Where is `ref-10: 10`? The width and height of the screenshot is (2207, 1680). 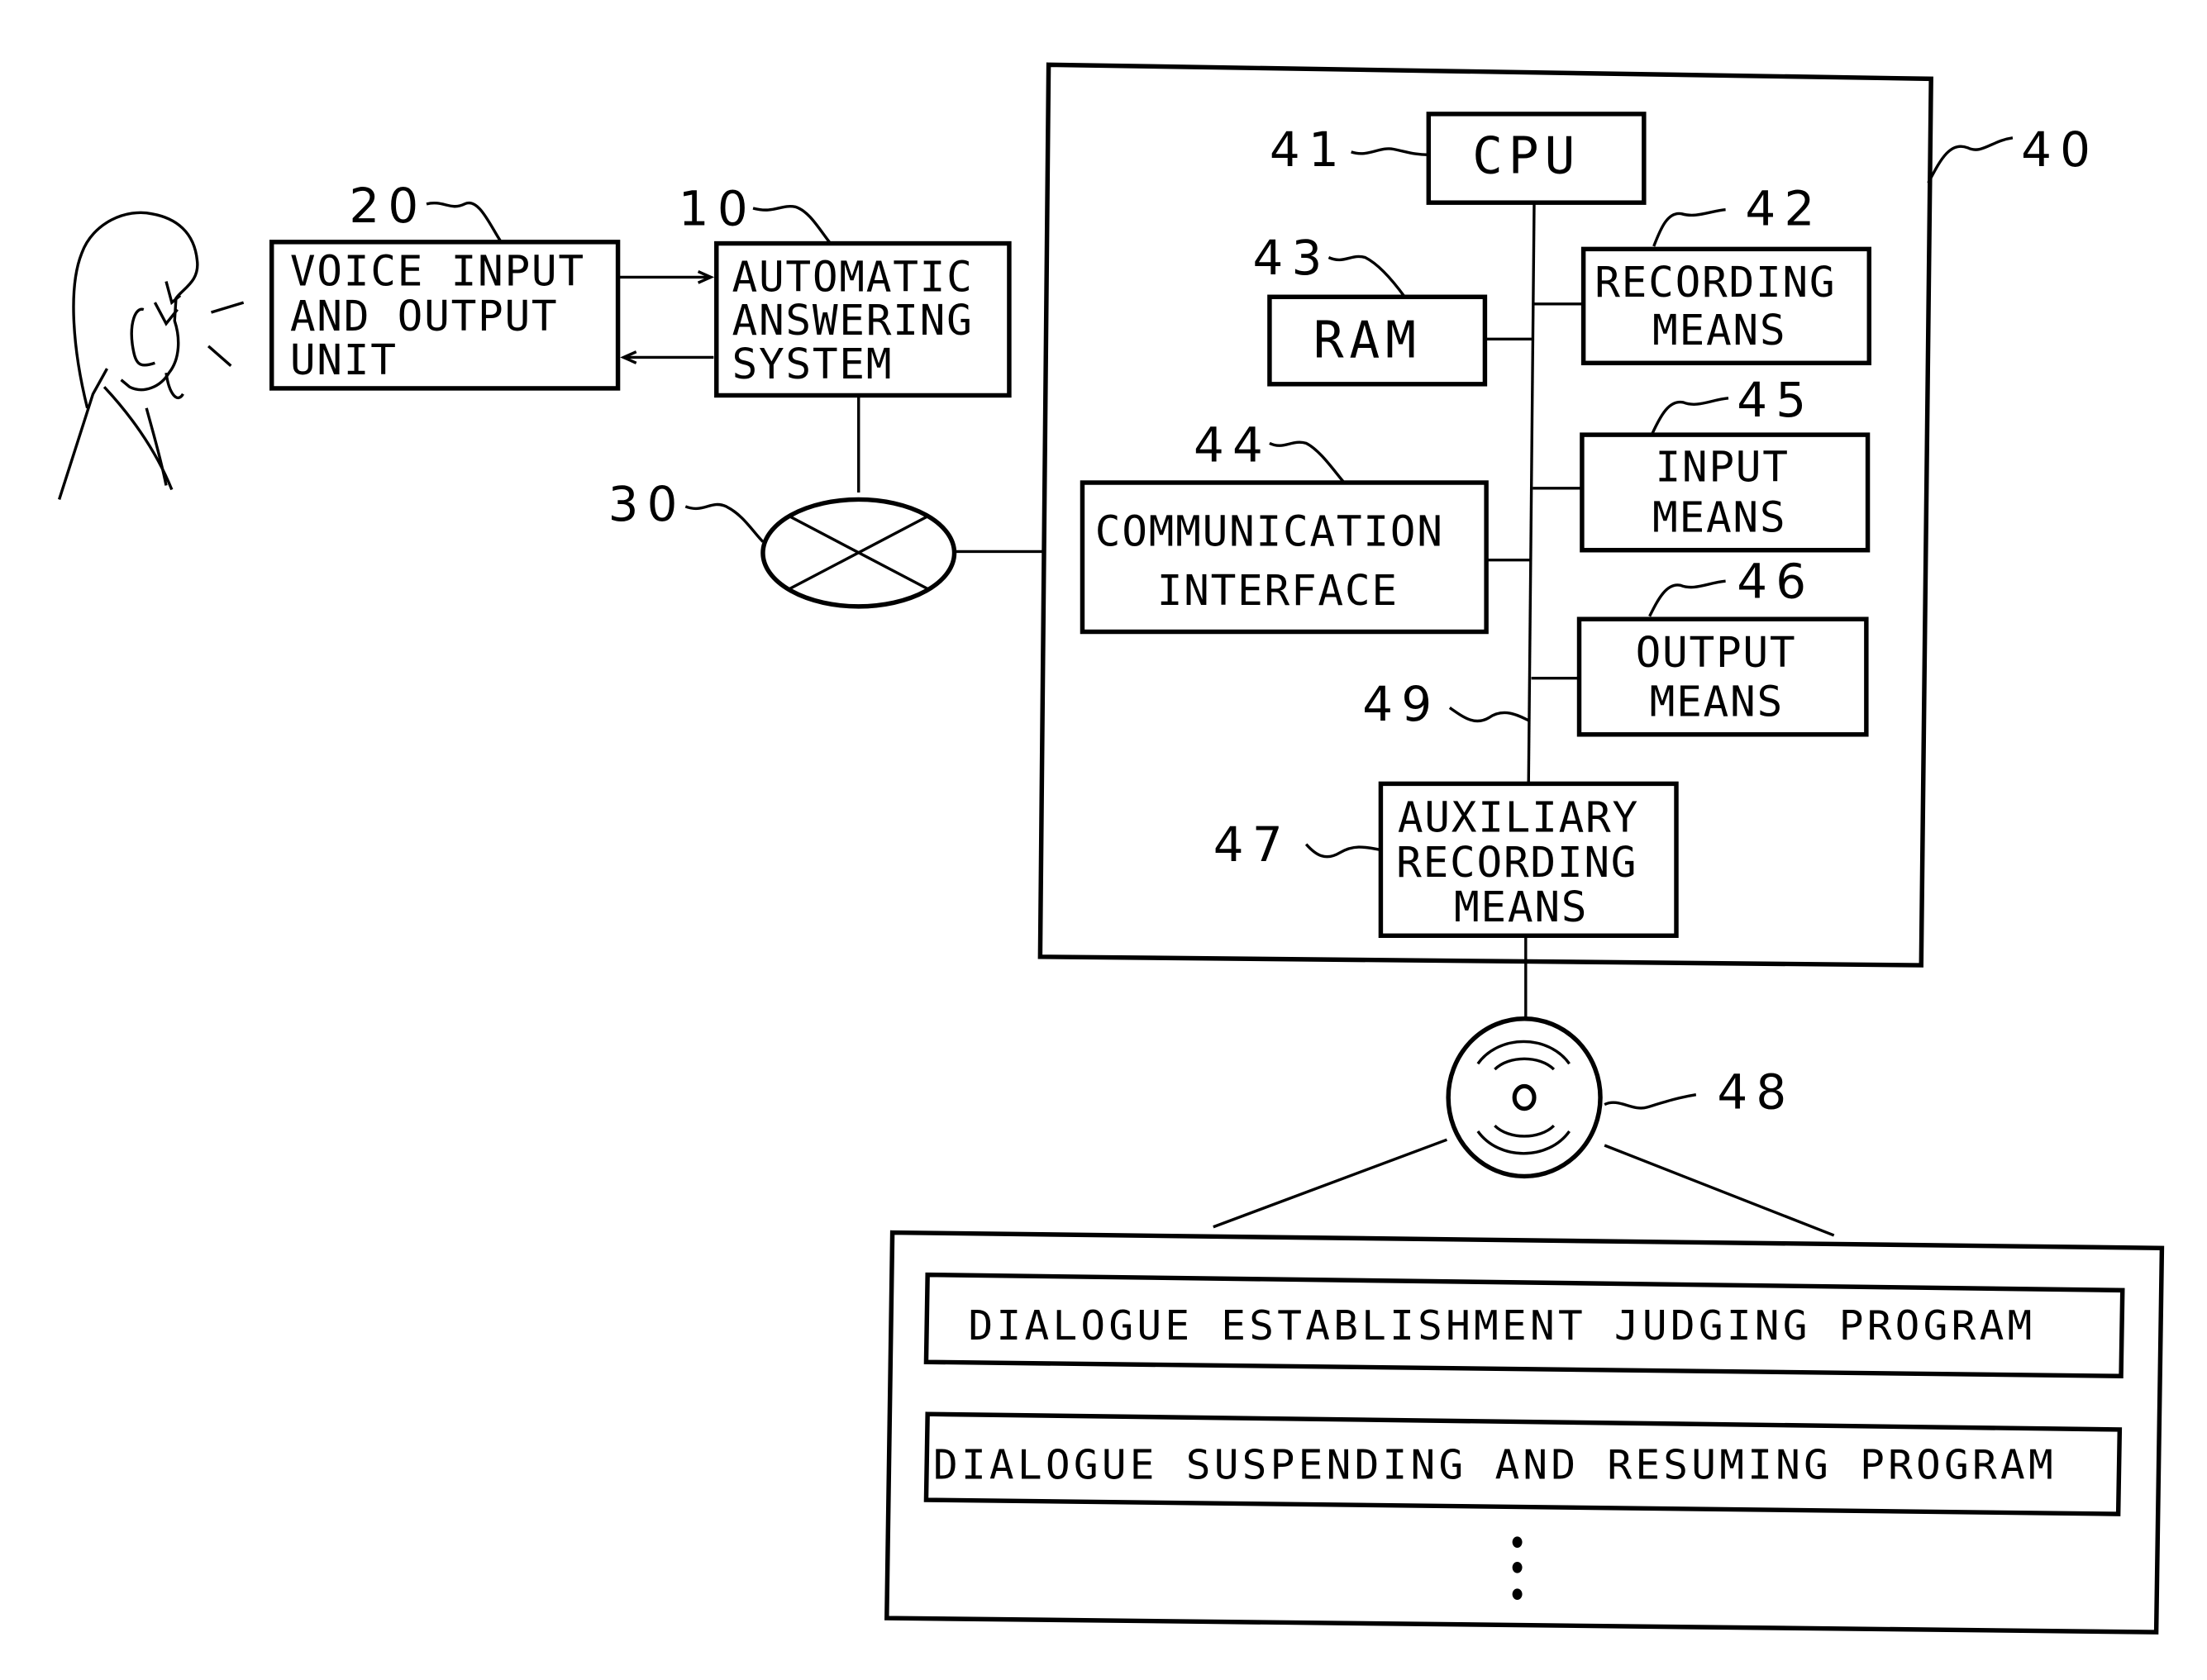
ref-10: 10 is located at coordinates (717, 208).